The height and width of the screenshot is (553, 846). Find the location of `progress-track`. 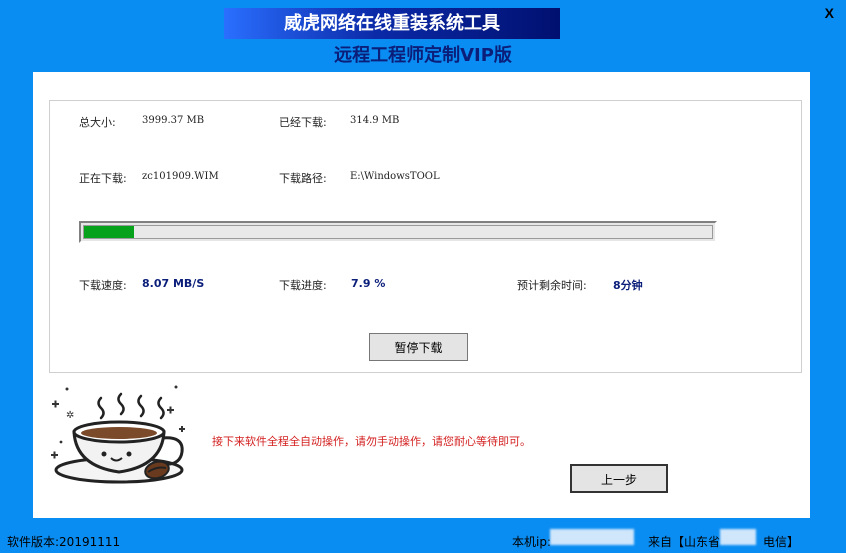

progress-track is located at coordinates (398, 232).